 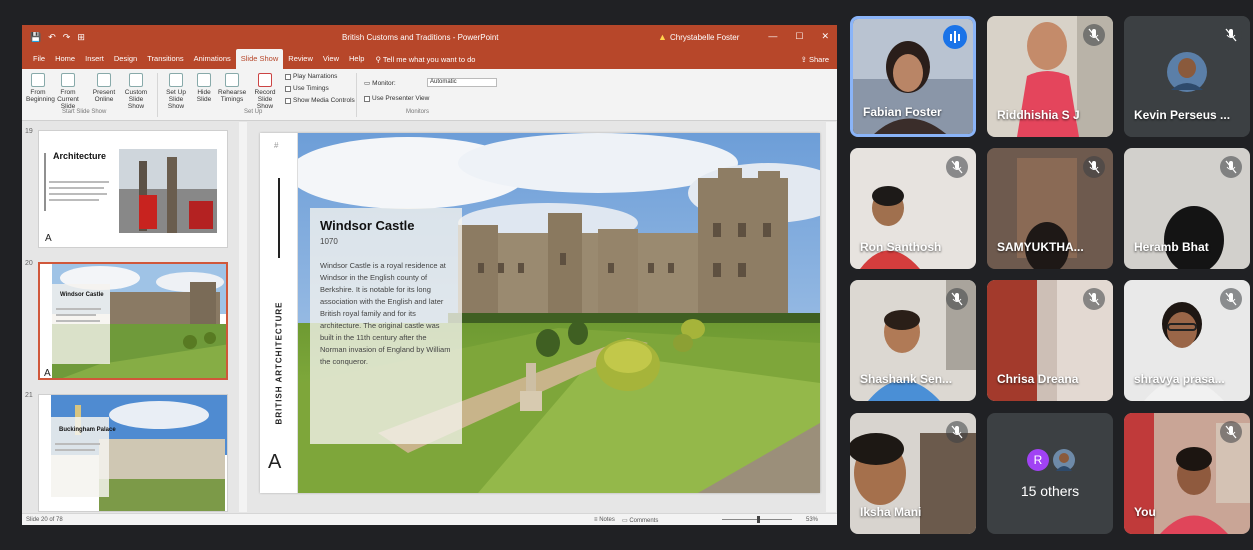 I want to click on status-bar: Slide 20 of 78 ≡ Notes ▭ Comments 53%, so click(x=429, y=519).